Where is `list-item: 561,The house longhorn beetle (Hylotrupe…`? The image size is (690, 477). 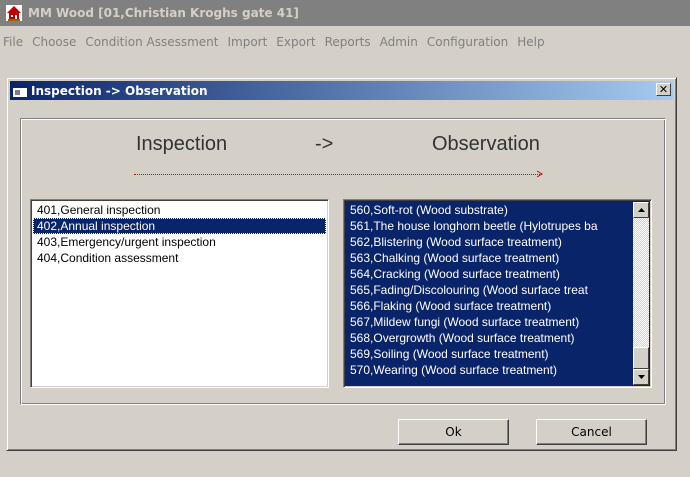 list-item: 561,The house longhorn beetle (Hylotrupe… is located at coordinates (488, 226).